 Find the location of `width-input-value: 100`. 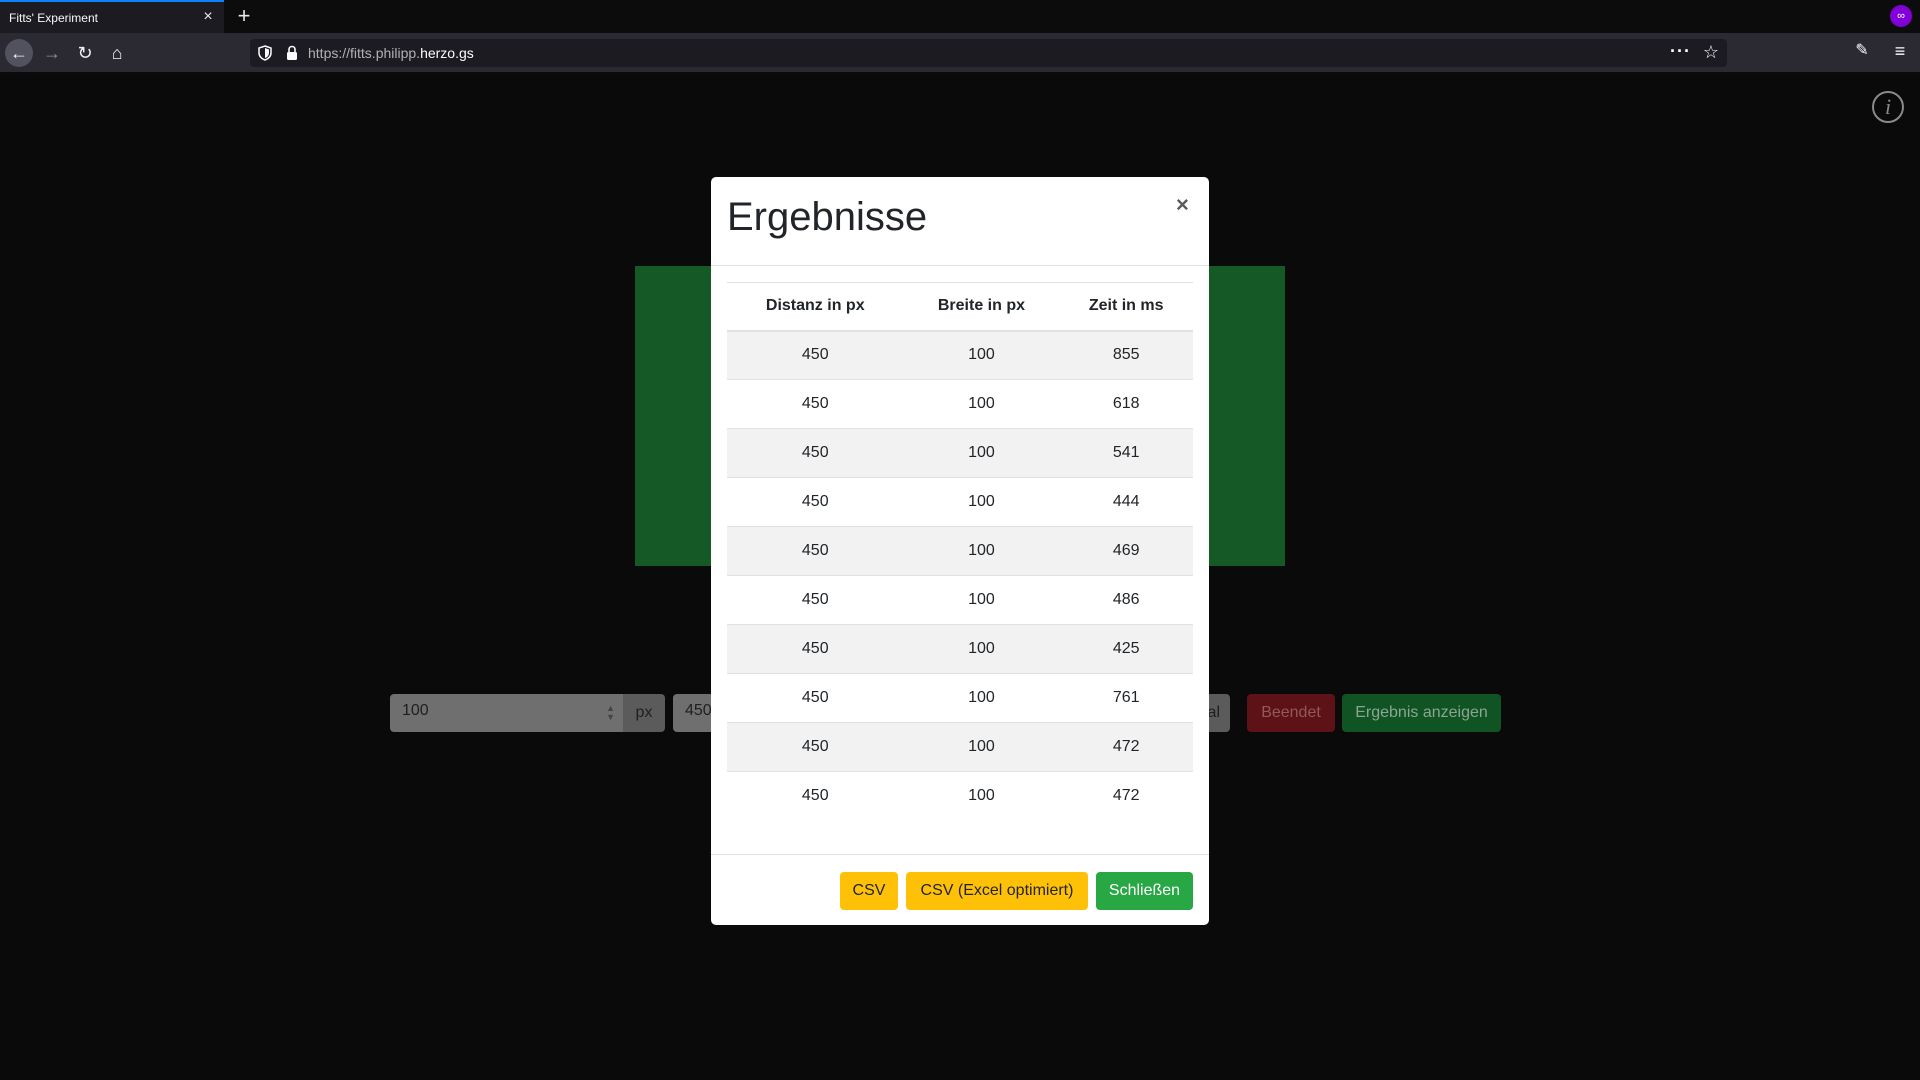

width-input-value: 100 is located at coordinates (415, 710).